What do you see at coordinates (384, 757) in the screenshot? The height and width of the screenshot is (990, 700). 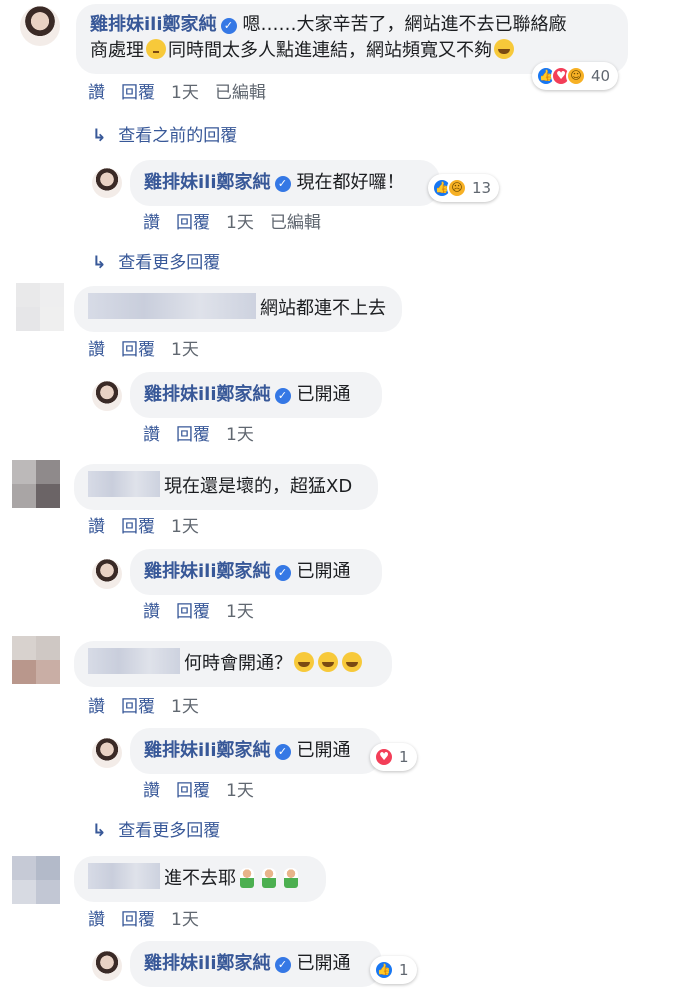 I see `love-reaction-icon: ♥` at bounding box center [384, 757].